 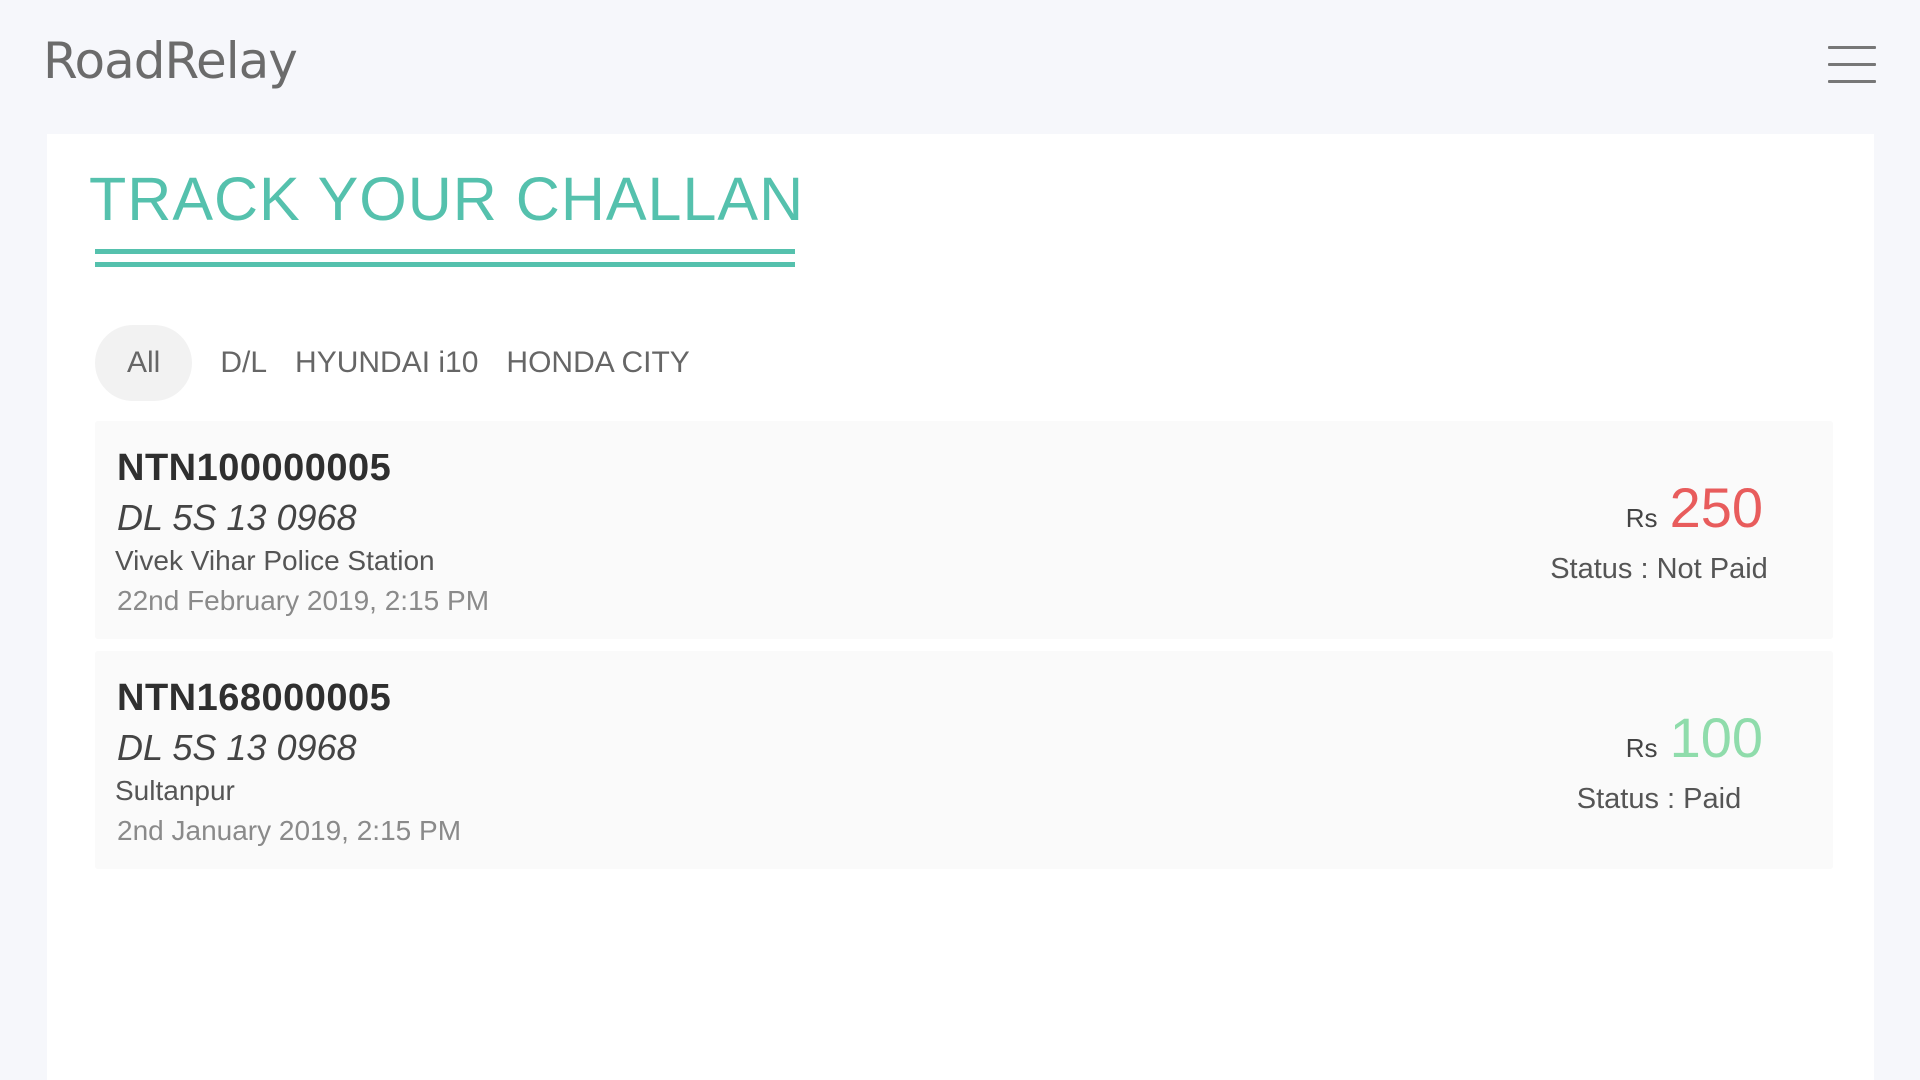 I want to click on amount-value: 100, so click(x=1716, y=737).